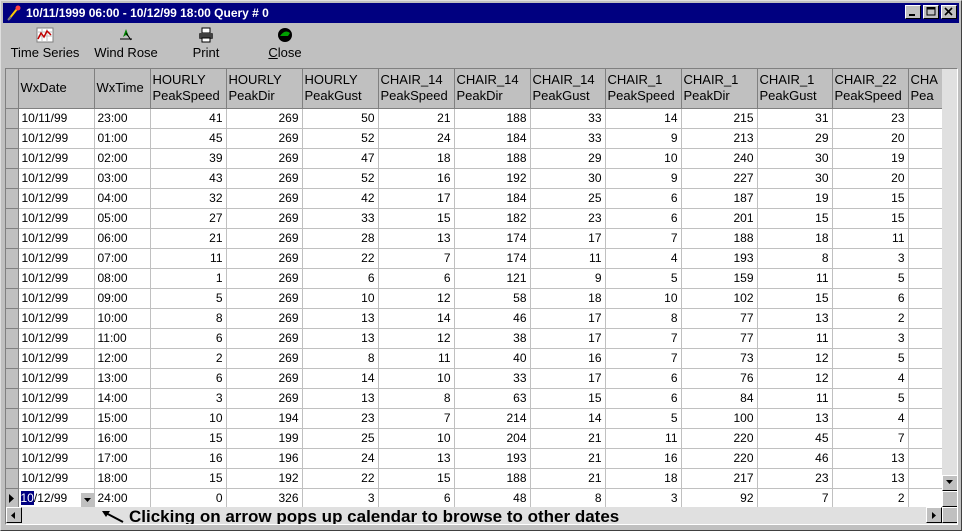 The height and width of the screenshot is (531, 962). What do you see at coordinates (477, 138) in the screenshot?
I see `table-row: 10/12/99 01:00 45 269 52 24 184 33 9 213 29 20` at bounding box center [477, 138].